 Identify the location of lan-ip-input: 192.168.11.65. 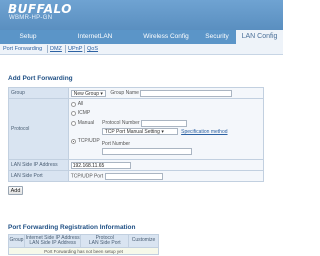
(100, 165).